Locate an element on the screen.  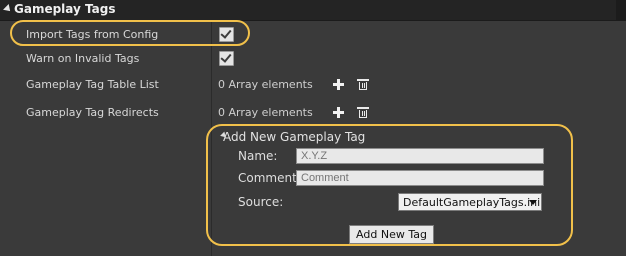
section-header-gameplay-tags: Gameplay Tags is located at coordinates (313, 10).